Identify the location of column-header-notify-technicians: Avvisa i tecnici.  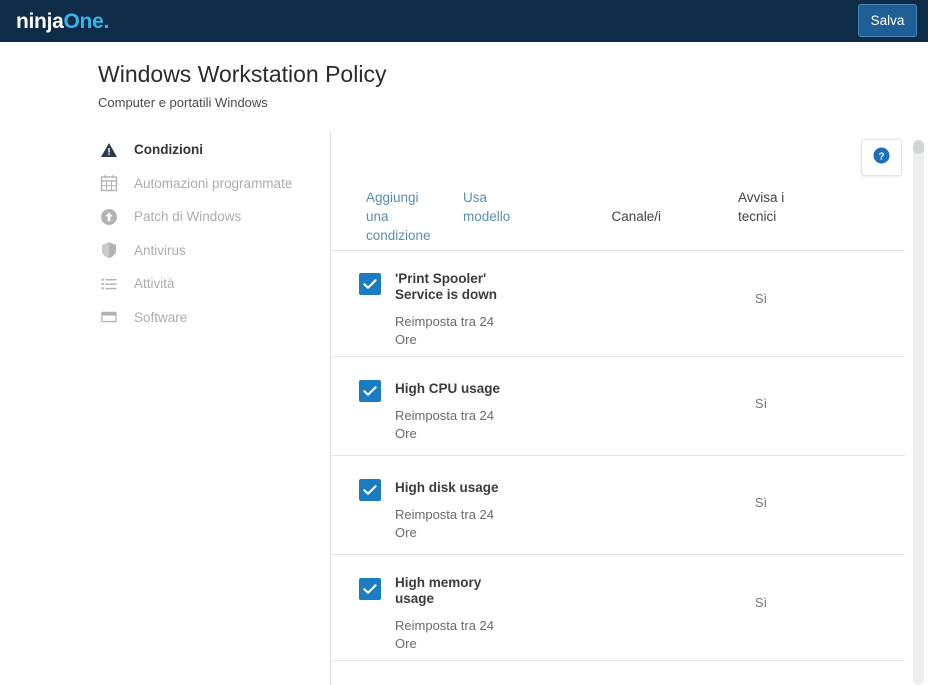
(761, 207).